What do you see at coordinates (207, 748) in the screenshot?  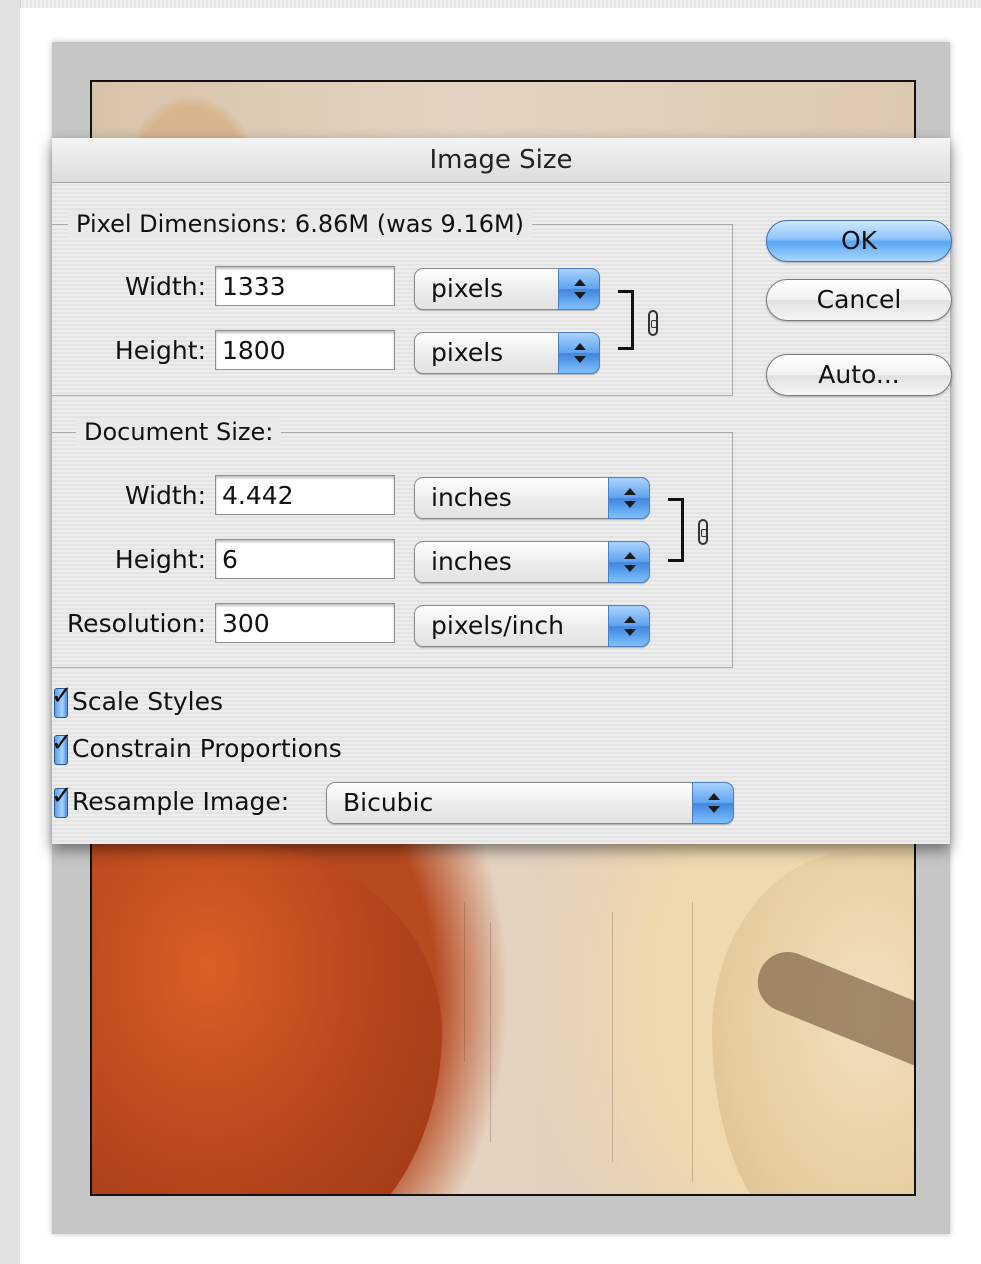 I see `constrain-proportions-label: Constrain Proportions` at bounding box center [207, 748].